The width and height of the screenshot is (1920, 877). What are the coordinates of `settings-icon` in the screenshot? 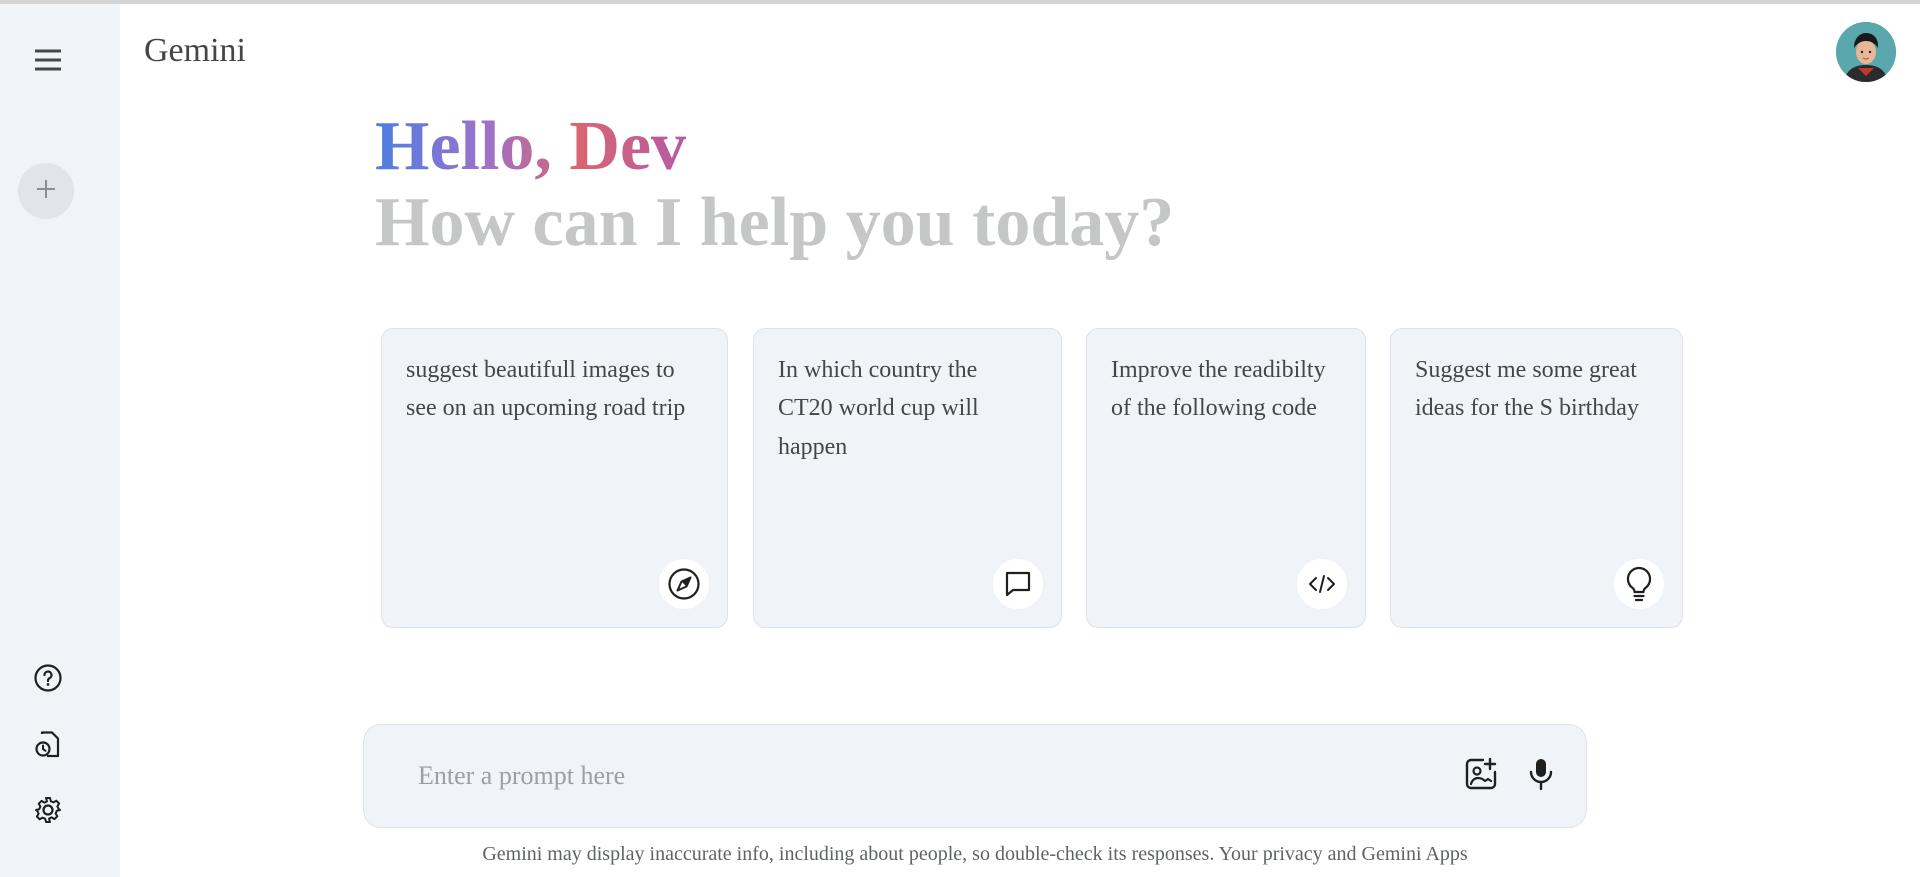 It's located at (48, 812).